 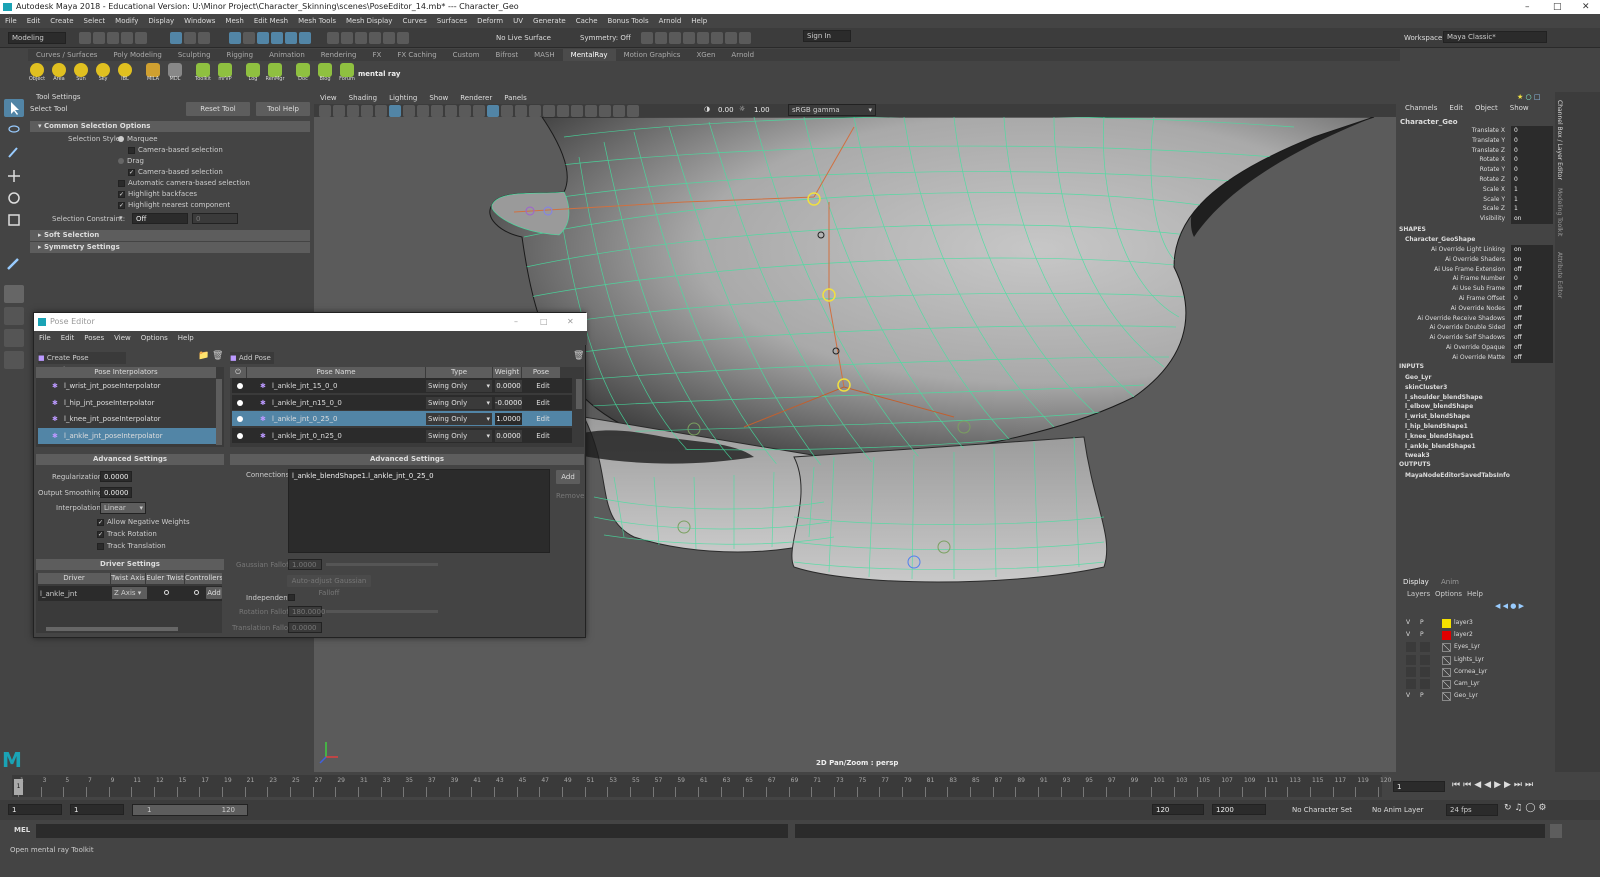 What do you see at coordinates (291, 38) in the screenshot?
I see `mask-uv-icon` at bounding box center [291, 38].